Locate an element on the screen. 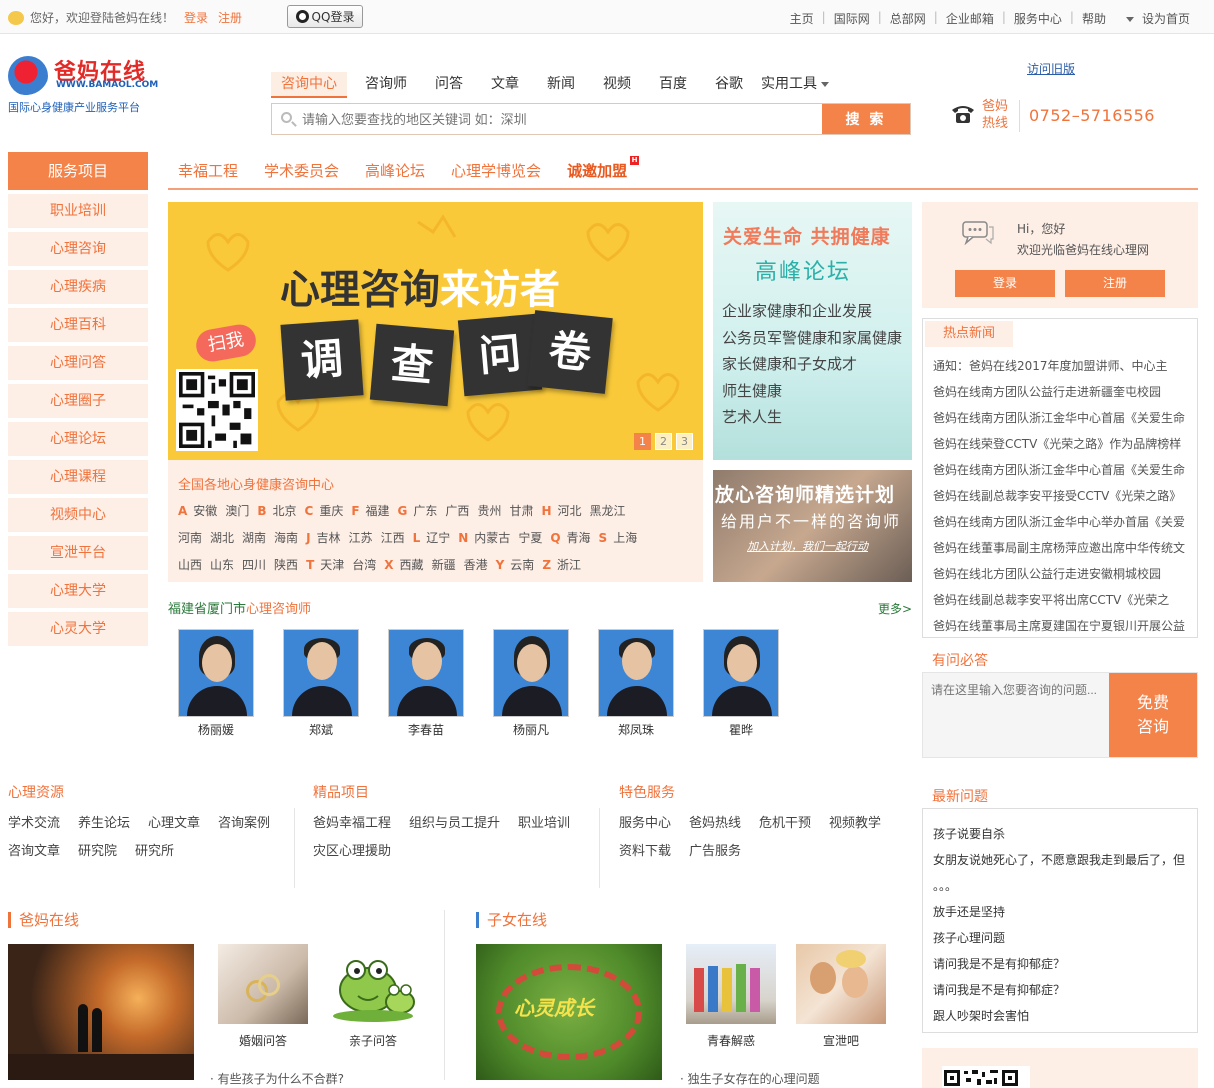 This screenshot has width=1214, height=1088. vent-caption: 宣泄吧 is located at coordinates (841, 1040).